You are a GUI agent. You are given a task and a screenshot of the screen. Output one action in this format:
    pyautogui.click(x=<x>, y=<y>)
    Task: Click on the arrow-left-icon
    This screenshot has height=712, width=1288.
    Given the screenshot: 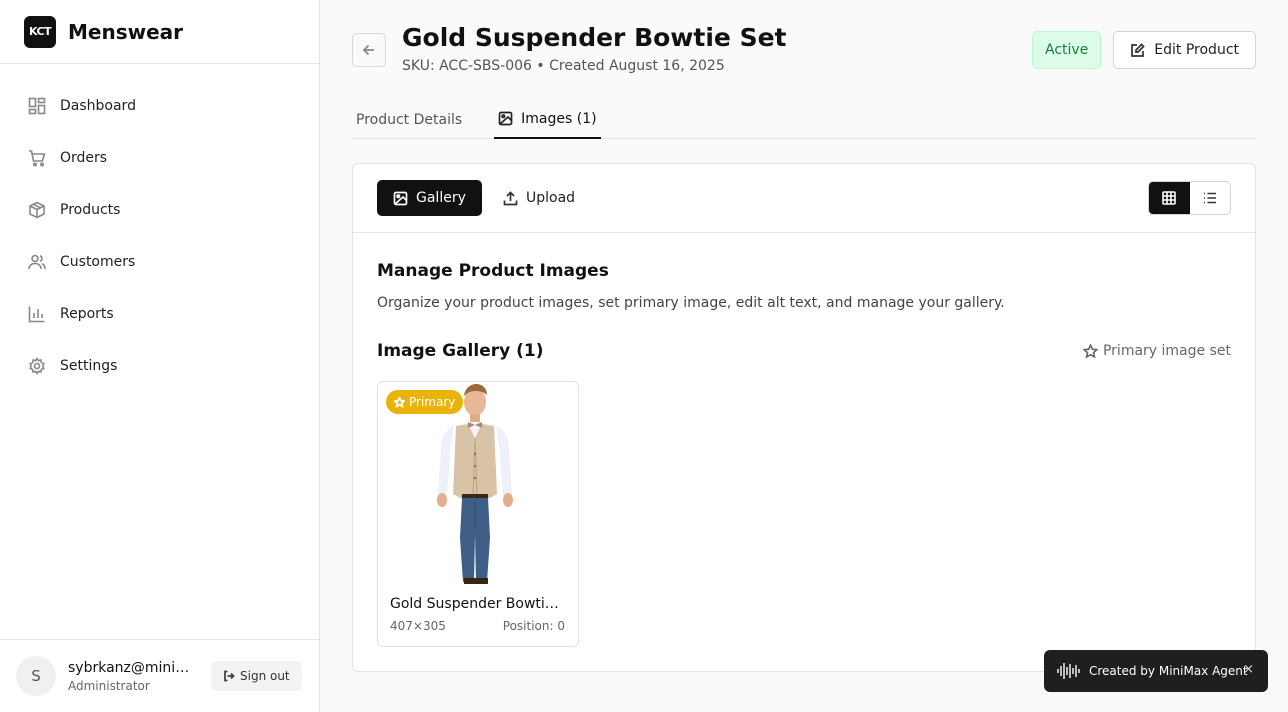 What is the action you would take?
    pyautogui.click(x=368, y=50)
    